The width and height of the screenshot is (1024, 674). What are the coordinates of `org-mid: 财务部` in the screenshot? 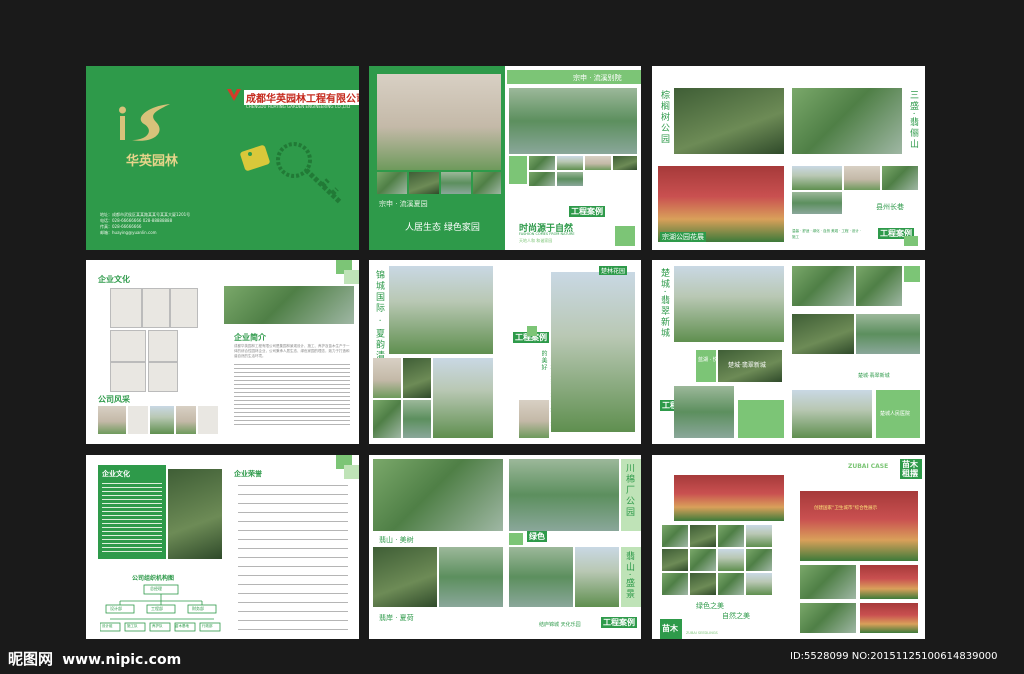 It's located at (198, 608).